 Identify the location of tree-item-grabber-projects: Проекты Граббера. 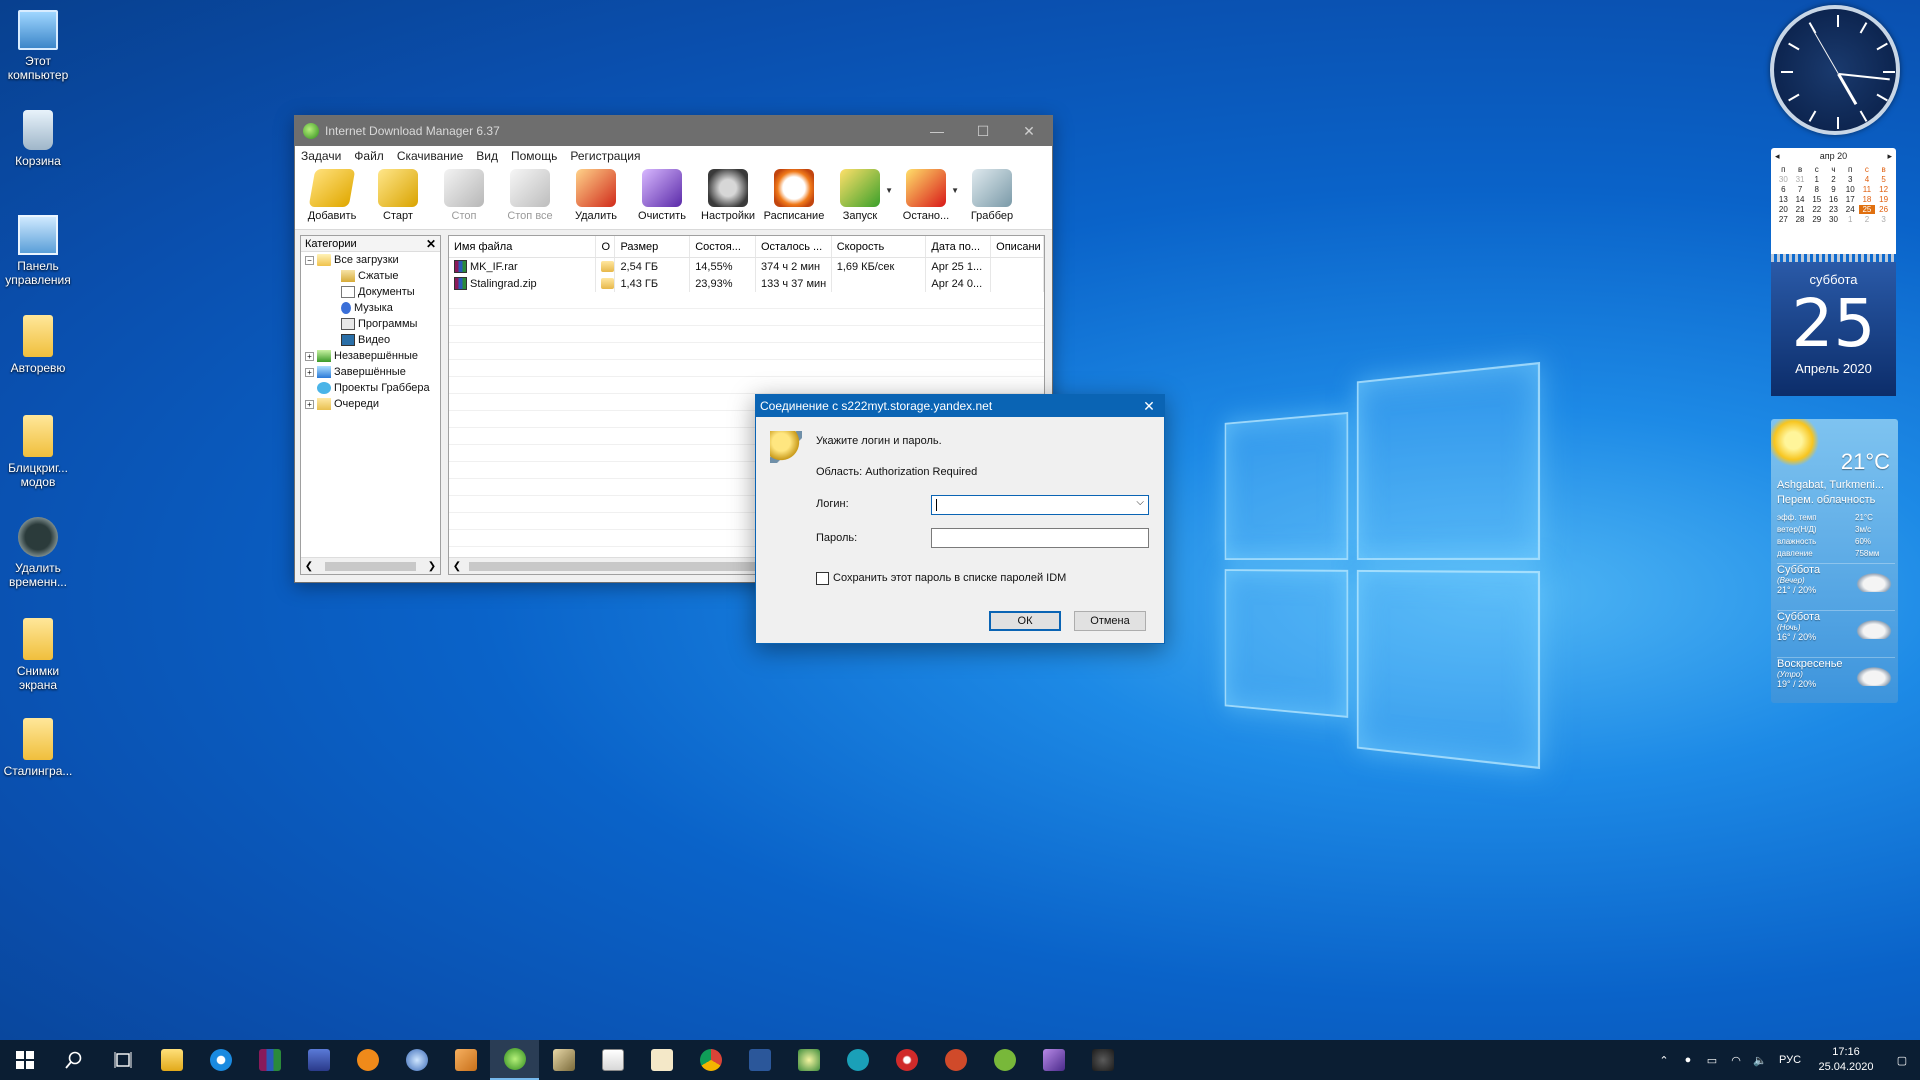
(370, 388).